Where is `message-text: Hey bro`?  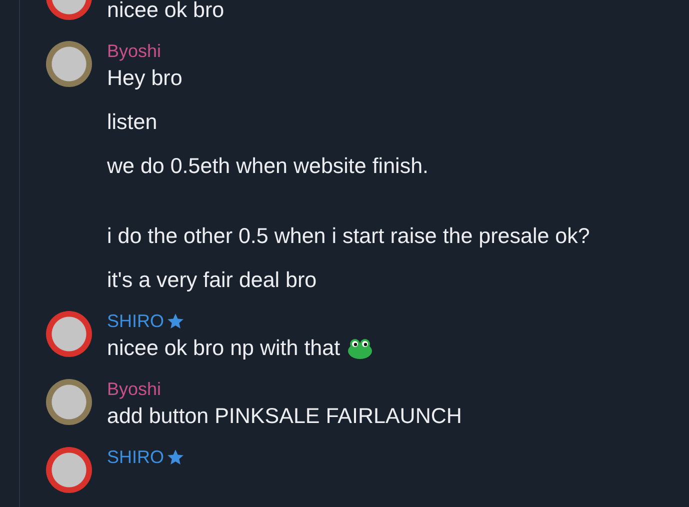
message-text: Hey bro is located at coordinates (144, 78).